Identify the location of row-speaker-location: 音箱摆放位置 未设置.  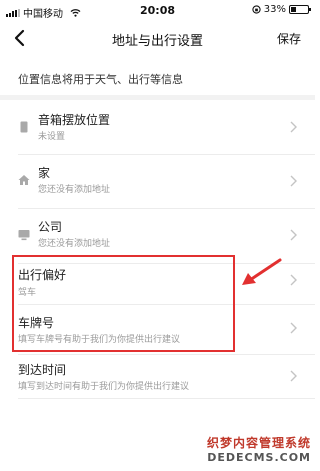
(157, 127).